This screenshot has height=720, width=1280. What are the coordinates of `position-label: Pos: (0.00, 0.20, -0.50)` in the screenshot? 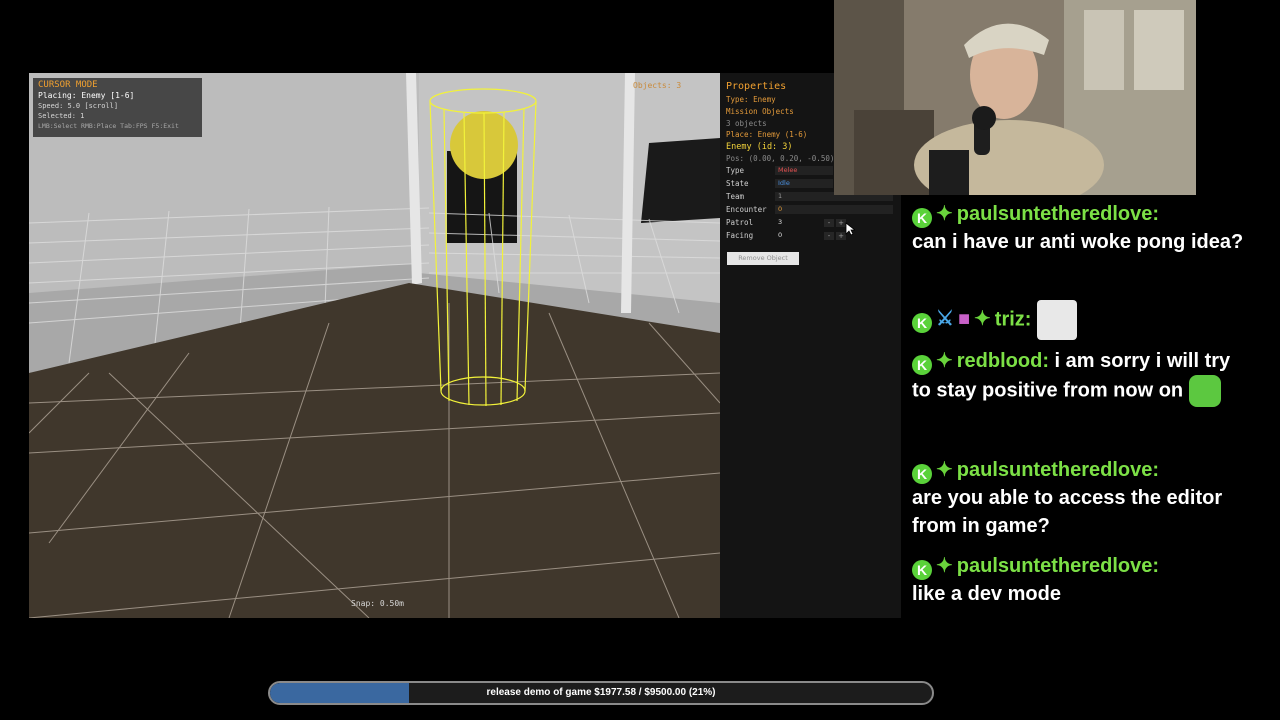 It's located at (780, 158).